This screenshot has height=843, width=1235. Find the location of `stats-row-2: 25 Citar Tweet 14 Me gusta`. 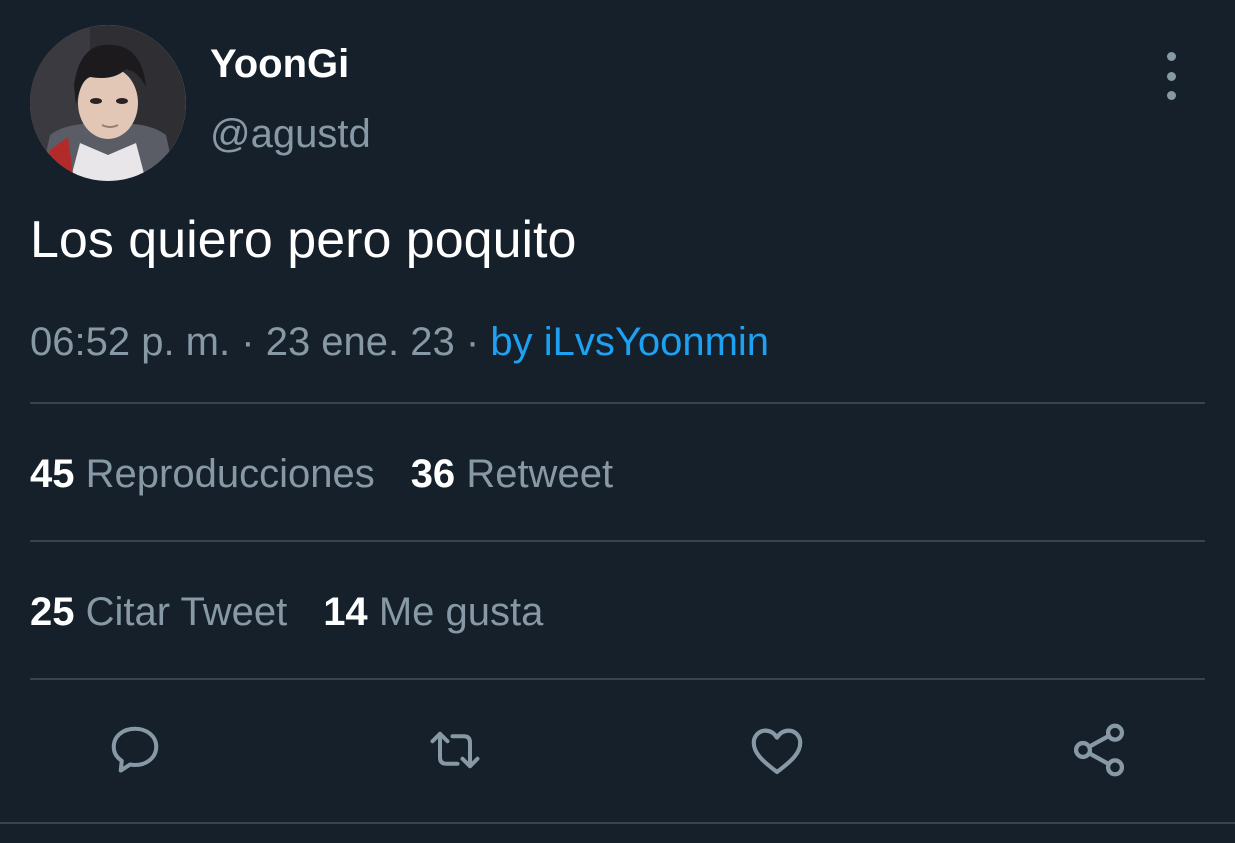

stats-row-2: 25 Citar Tweet 14 Me gusta is located at coordinates (286, 612).